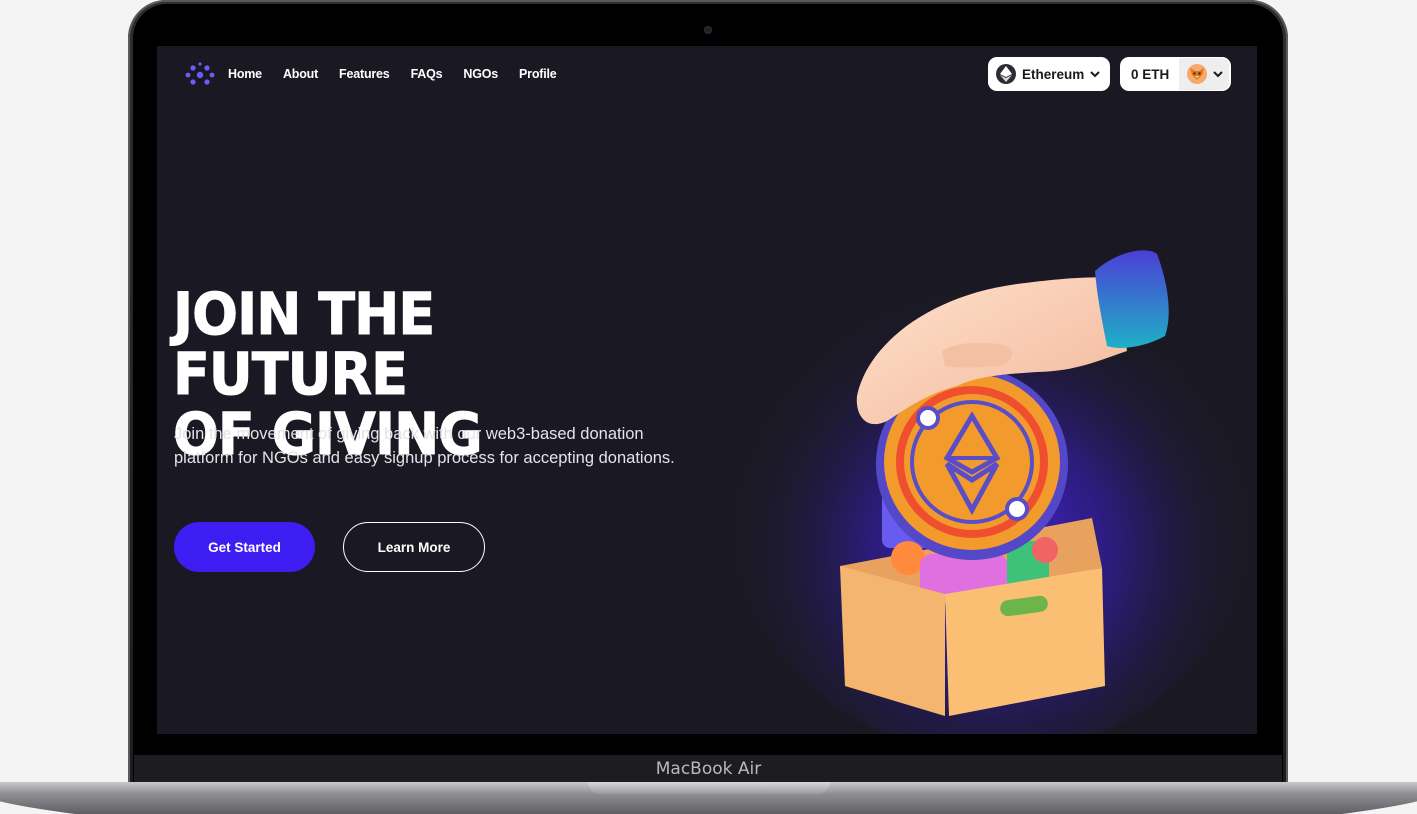  Describe the element at coordinates (1150, 74) in the screenshot. I see `wallet-balance: 0 ETH` at that location.